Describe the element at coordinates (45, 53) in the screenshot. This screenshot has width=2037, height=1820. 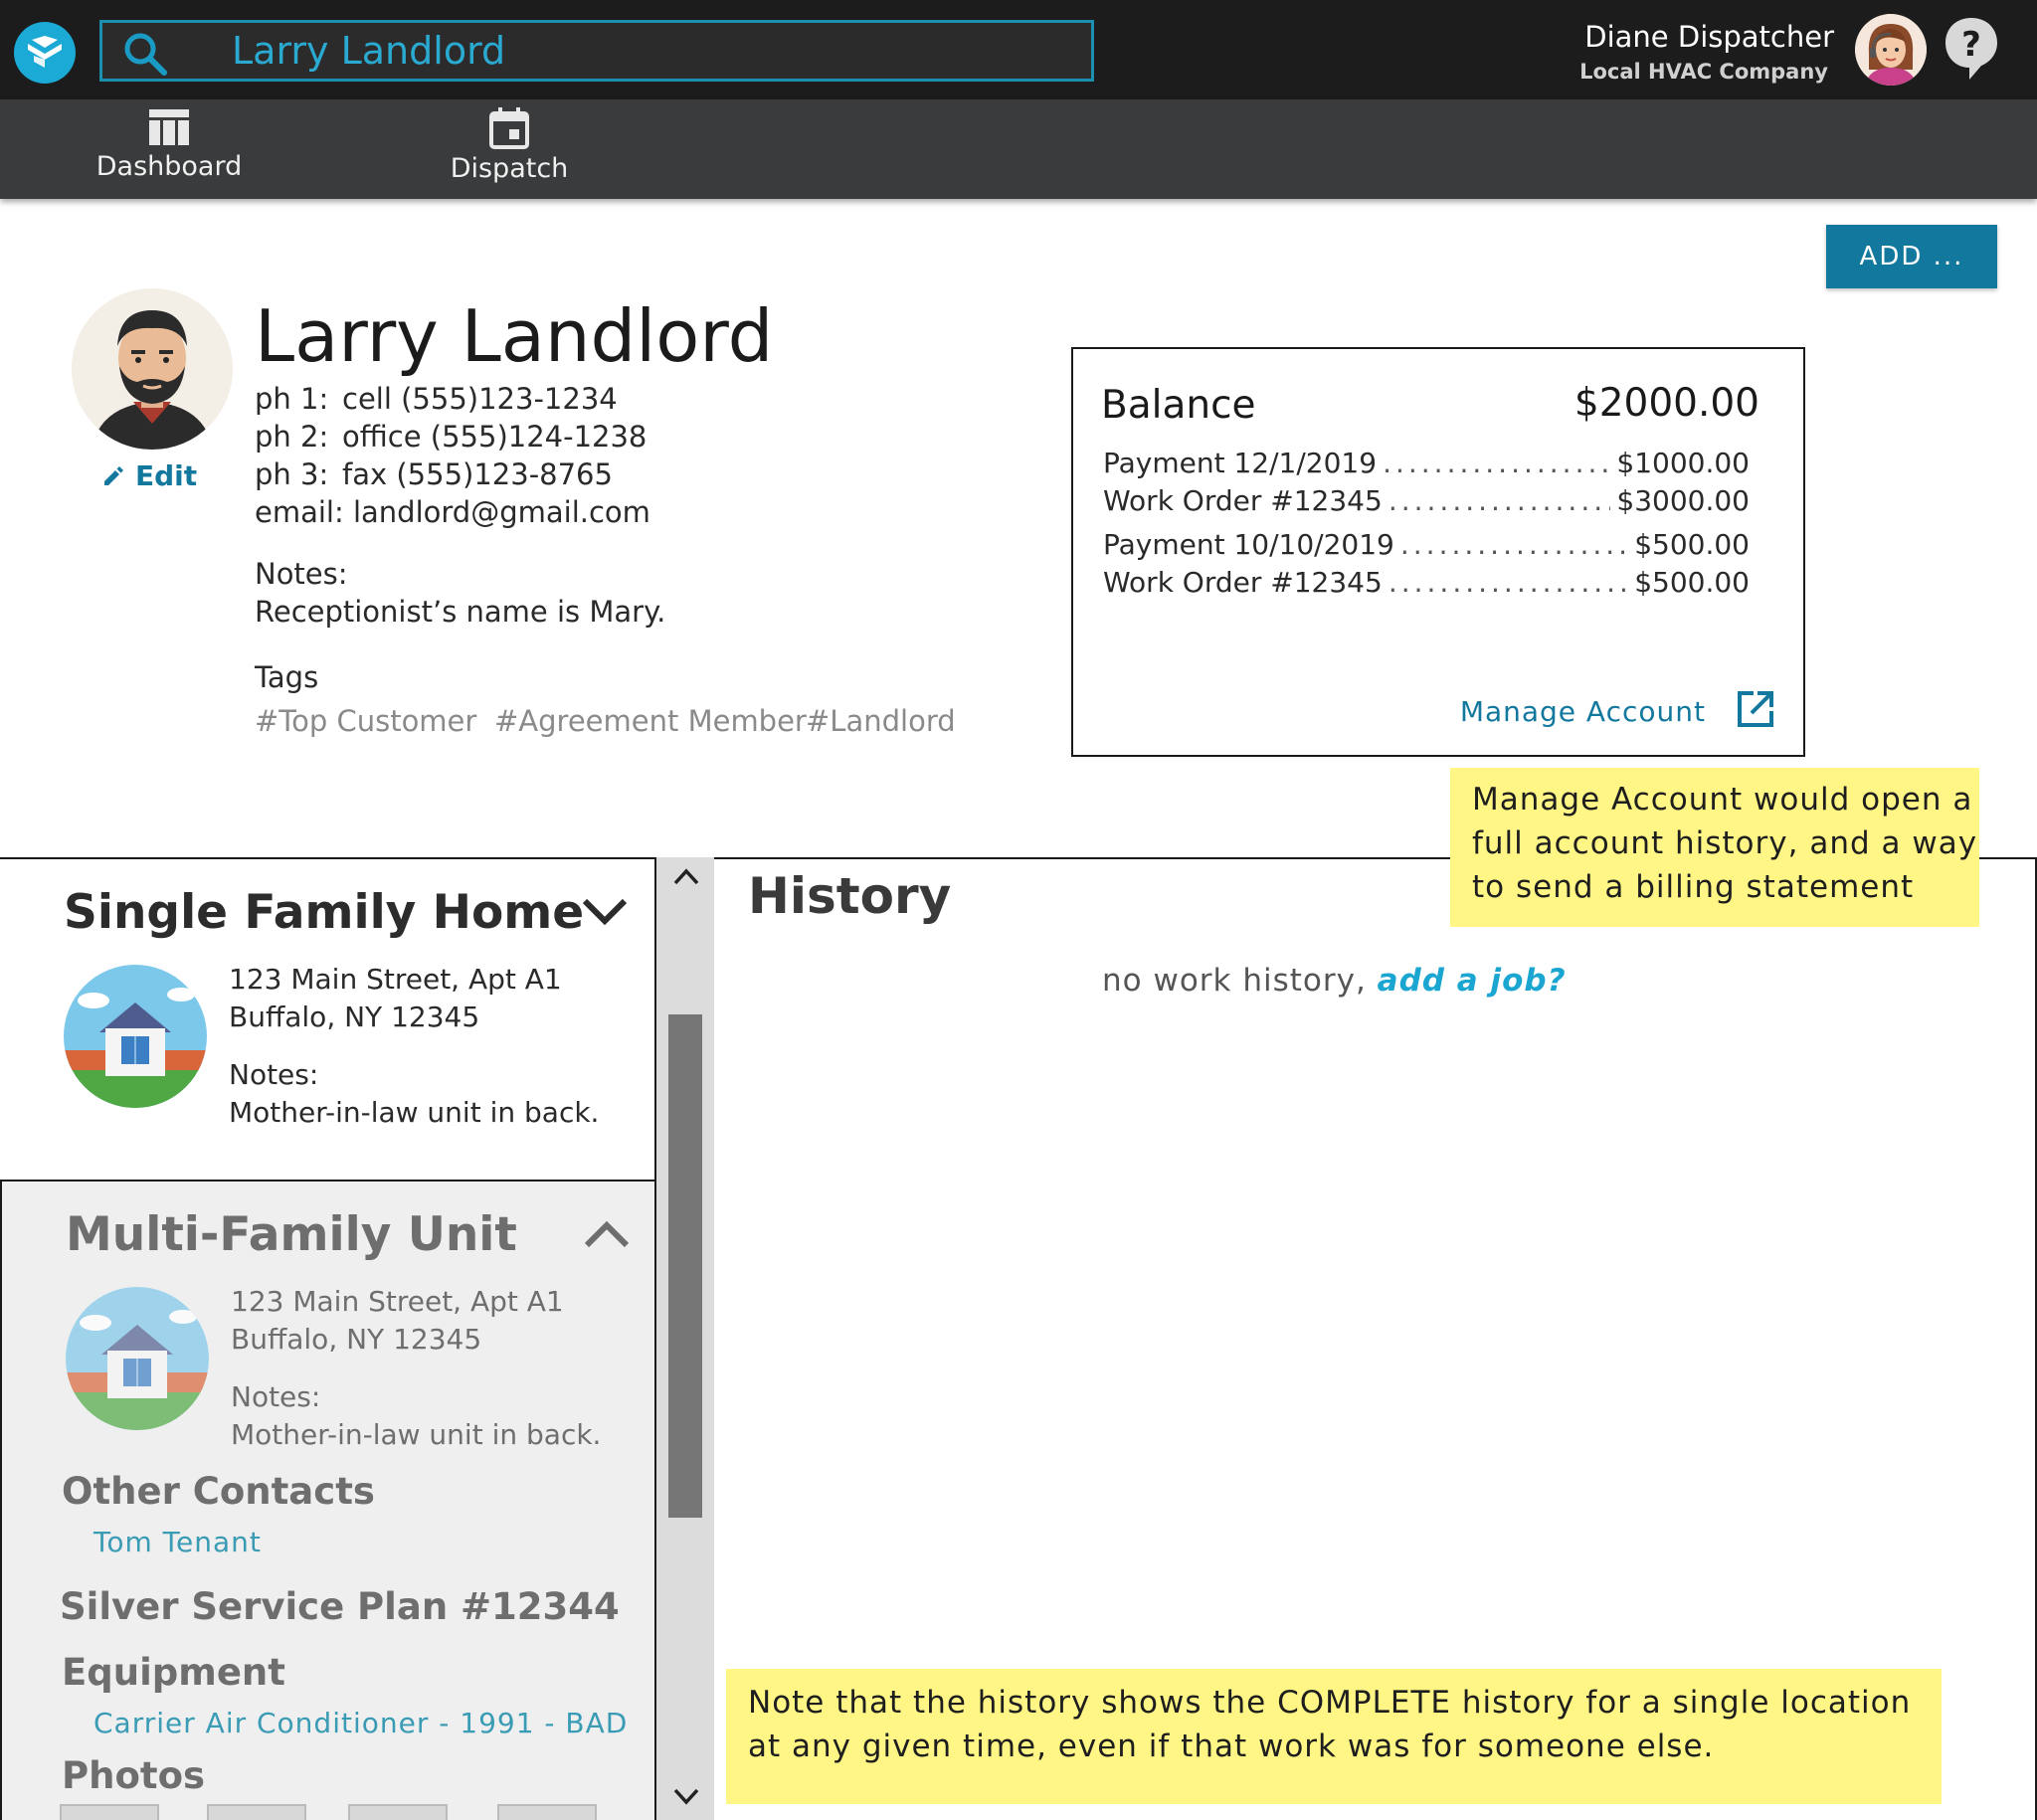
I see `app-logo-icon` at that location.